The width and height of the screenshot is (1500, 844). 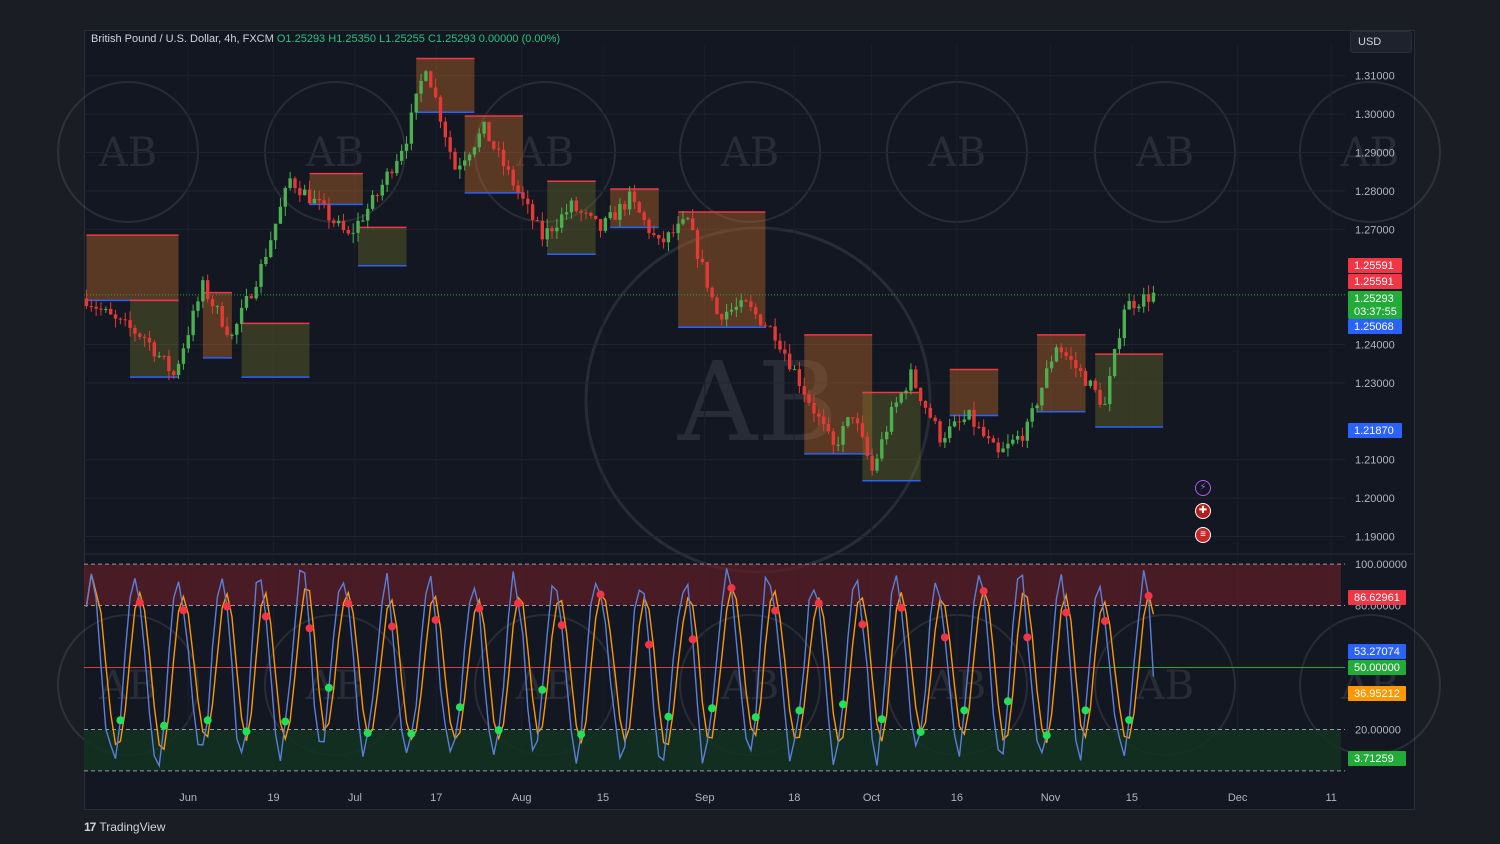 I want to click on flash-icon: ⚡, so click(x=1203, y=488).